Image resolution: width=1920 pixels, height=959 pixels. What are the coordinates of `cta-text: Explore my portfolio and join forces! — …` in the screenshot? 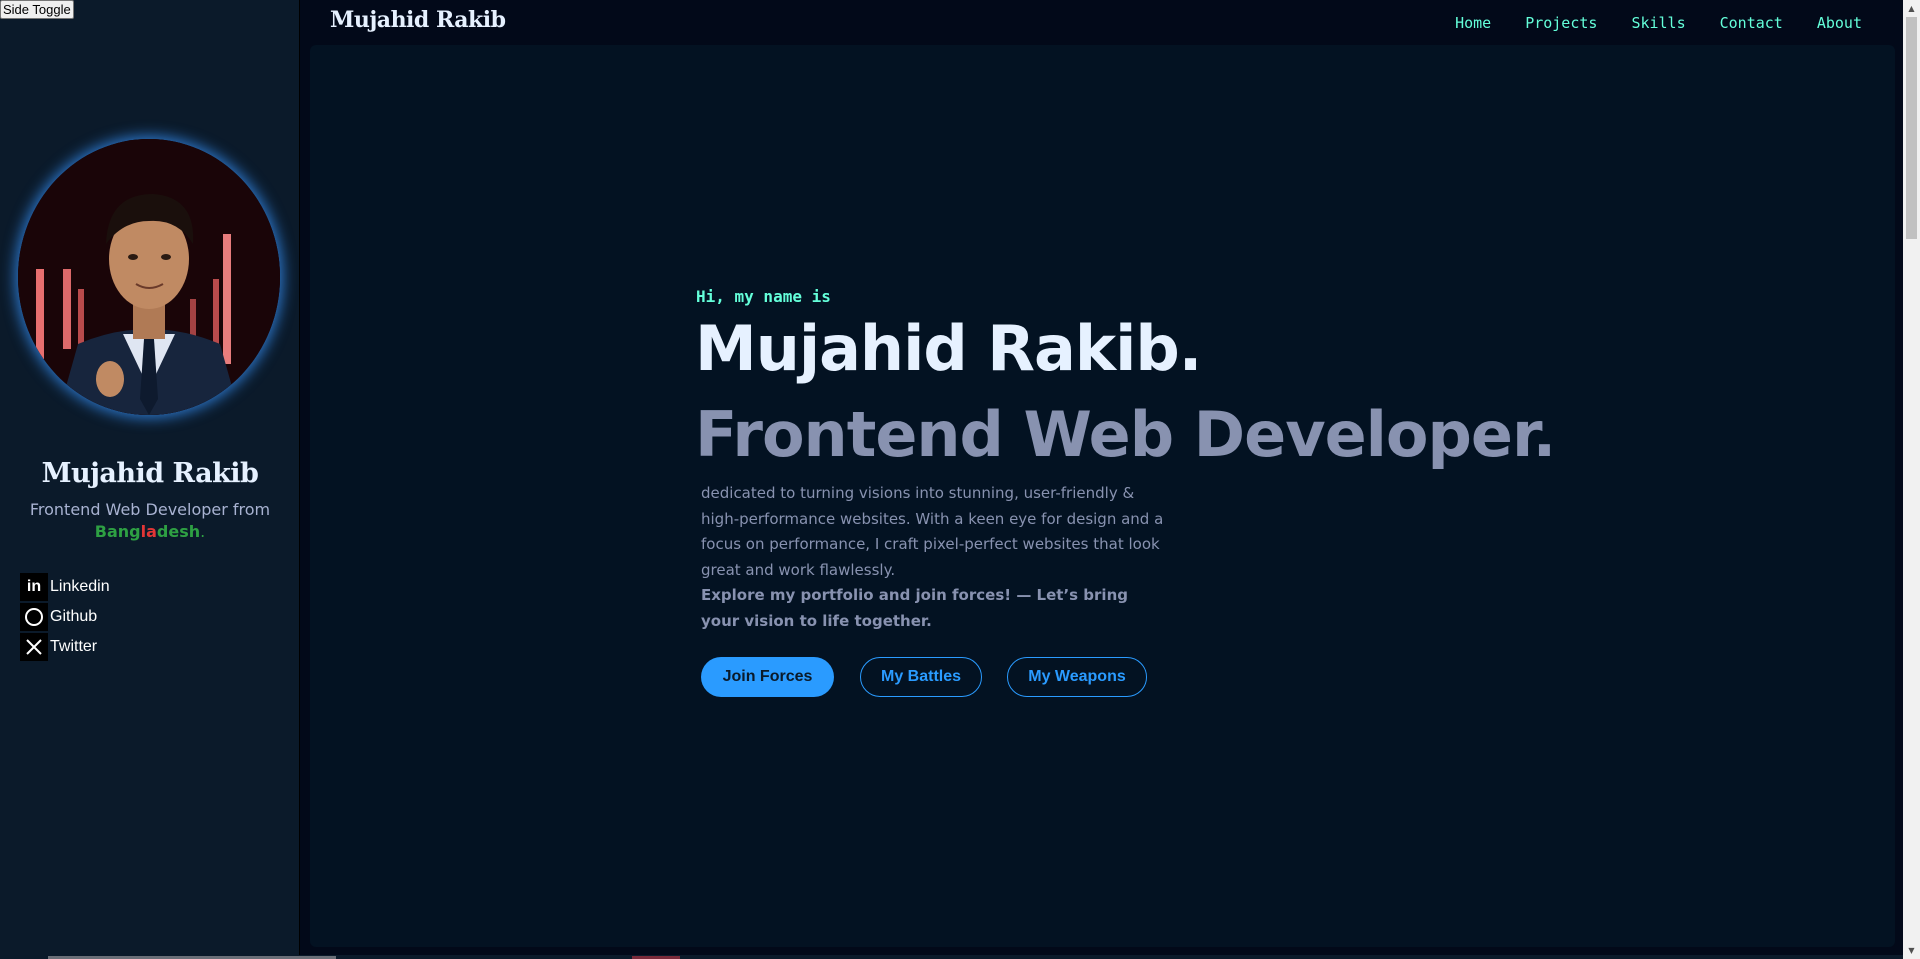 It's located at (914, 608).